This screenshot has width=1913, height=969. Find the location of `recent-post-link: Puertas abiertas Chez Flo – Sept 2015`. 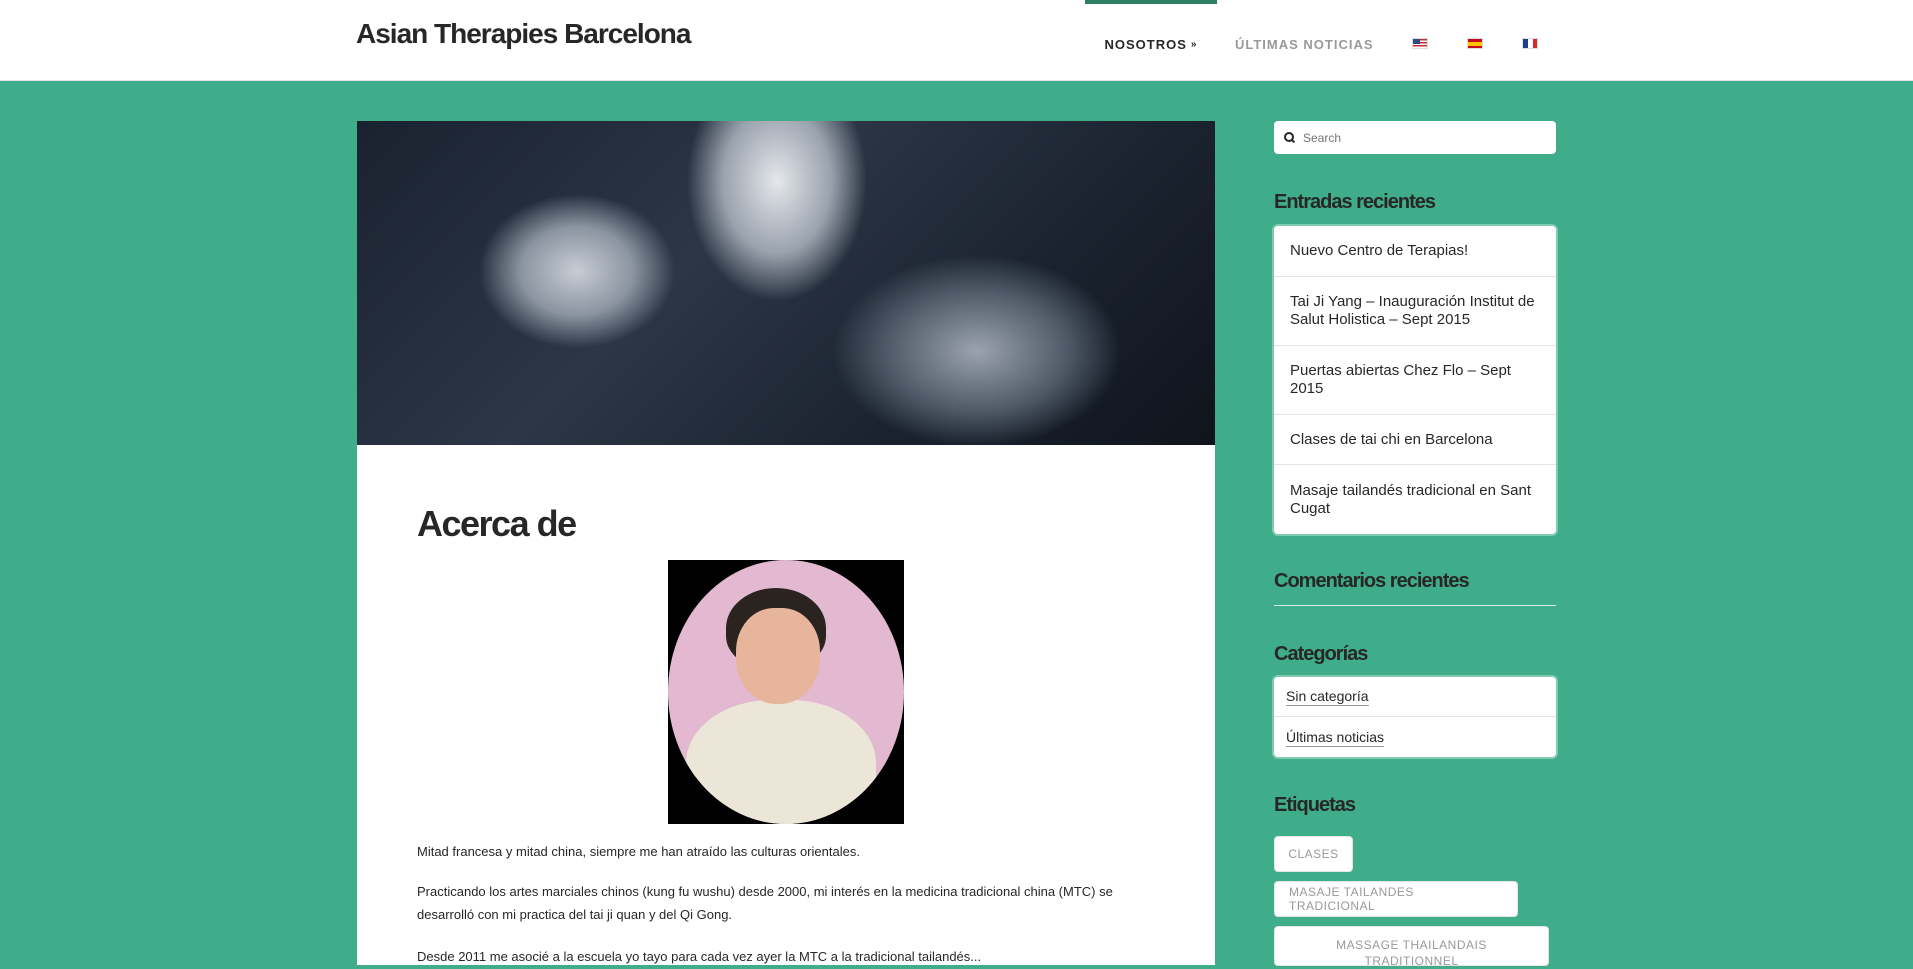

recent-post-link: Puertas abiertas Chez Flo – Sept 2015 is located at coordinates (1415, 380).